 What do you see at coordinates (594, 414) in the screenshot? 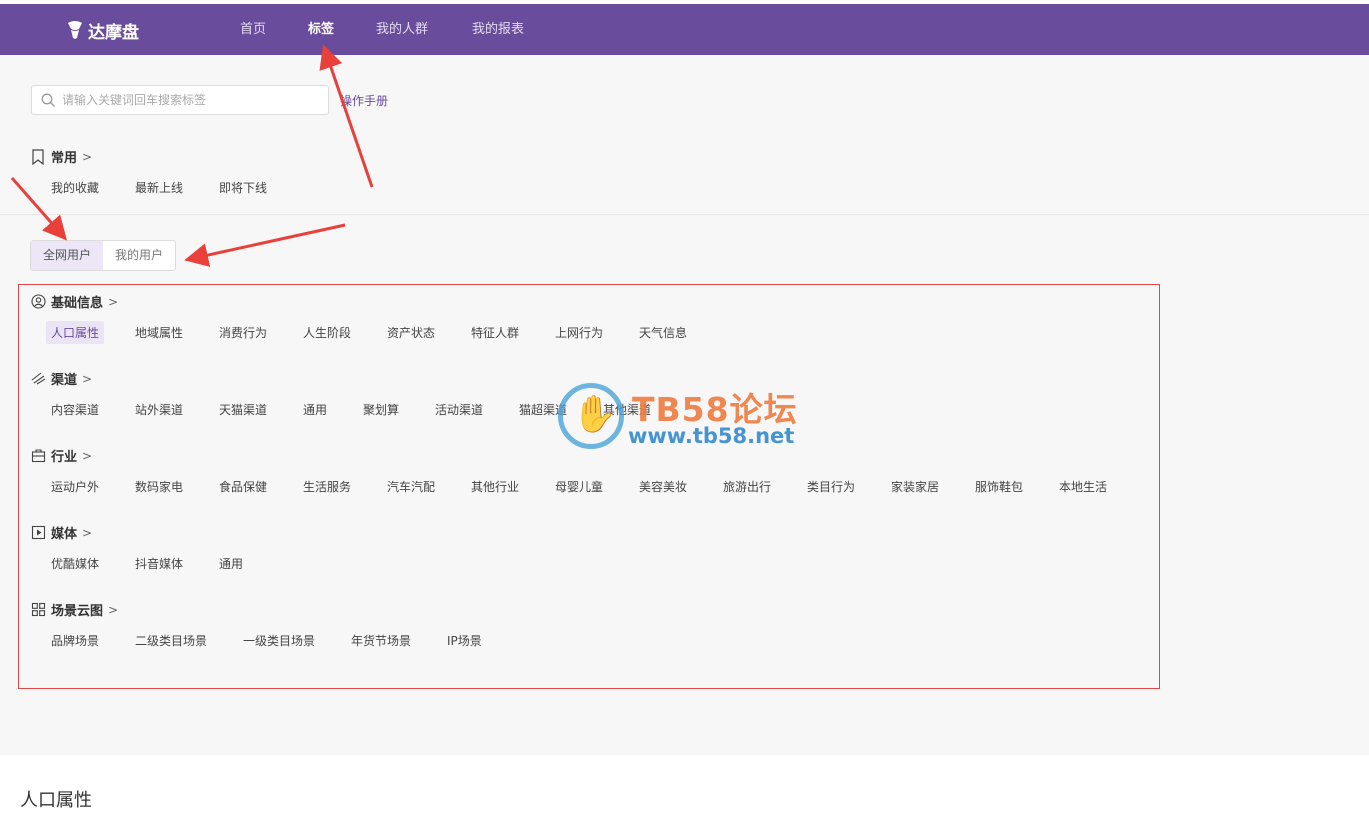
I see `hand-icon: ✋` at bounding box center [594, 414].